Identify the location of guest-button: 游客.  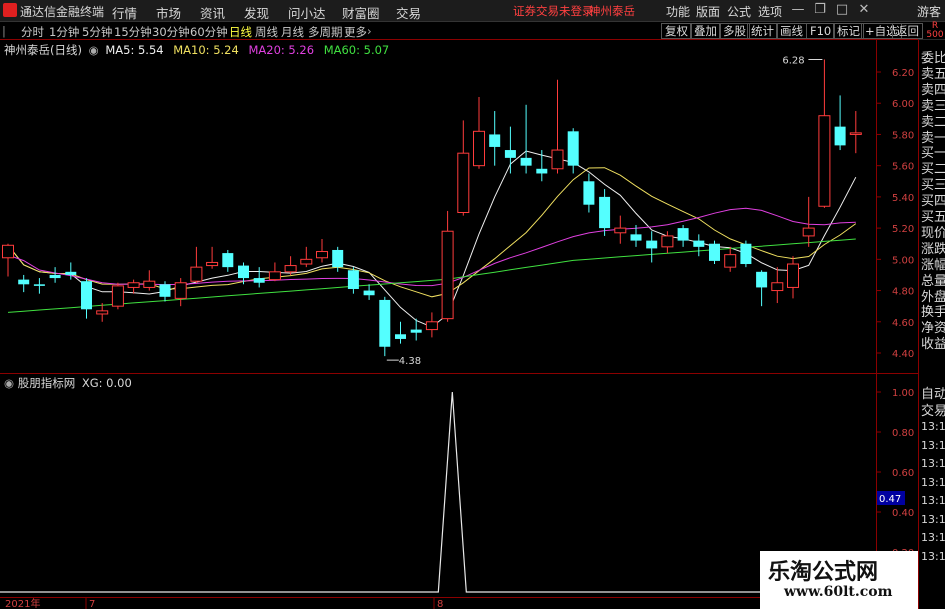
(929, 11).